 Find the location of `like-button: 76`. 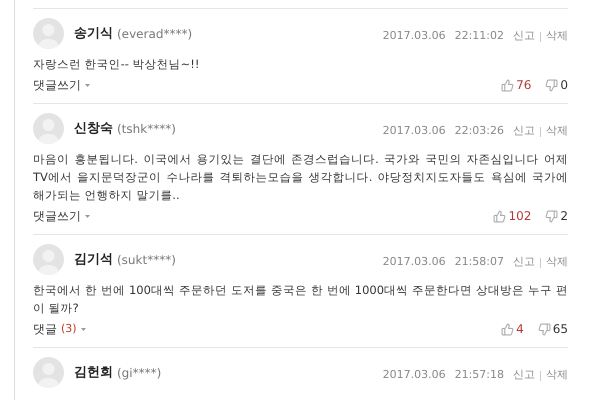

like-button: 76 is located at coordinates (516, 85).